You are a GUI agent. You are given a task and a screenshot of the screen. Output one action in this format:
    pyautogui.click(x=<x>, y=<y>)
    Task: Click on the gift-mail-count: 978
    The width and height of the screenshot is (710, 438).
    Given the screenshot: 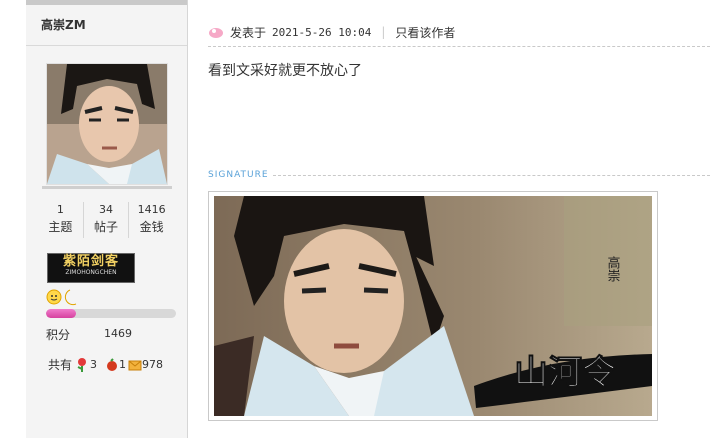 What is the action you would take?
    pyautogui.click(x=153, y=364)
    